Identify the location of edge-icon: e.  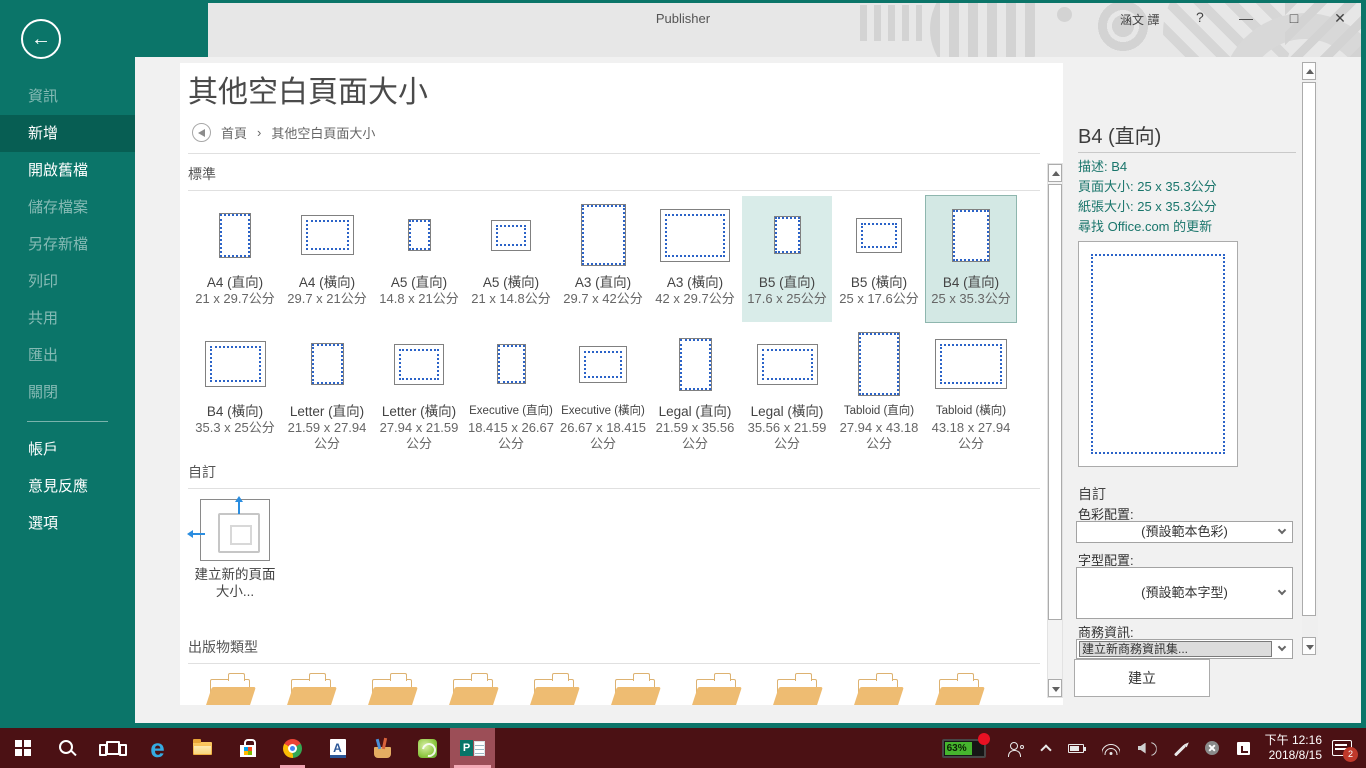
(157, 748).